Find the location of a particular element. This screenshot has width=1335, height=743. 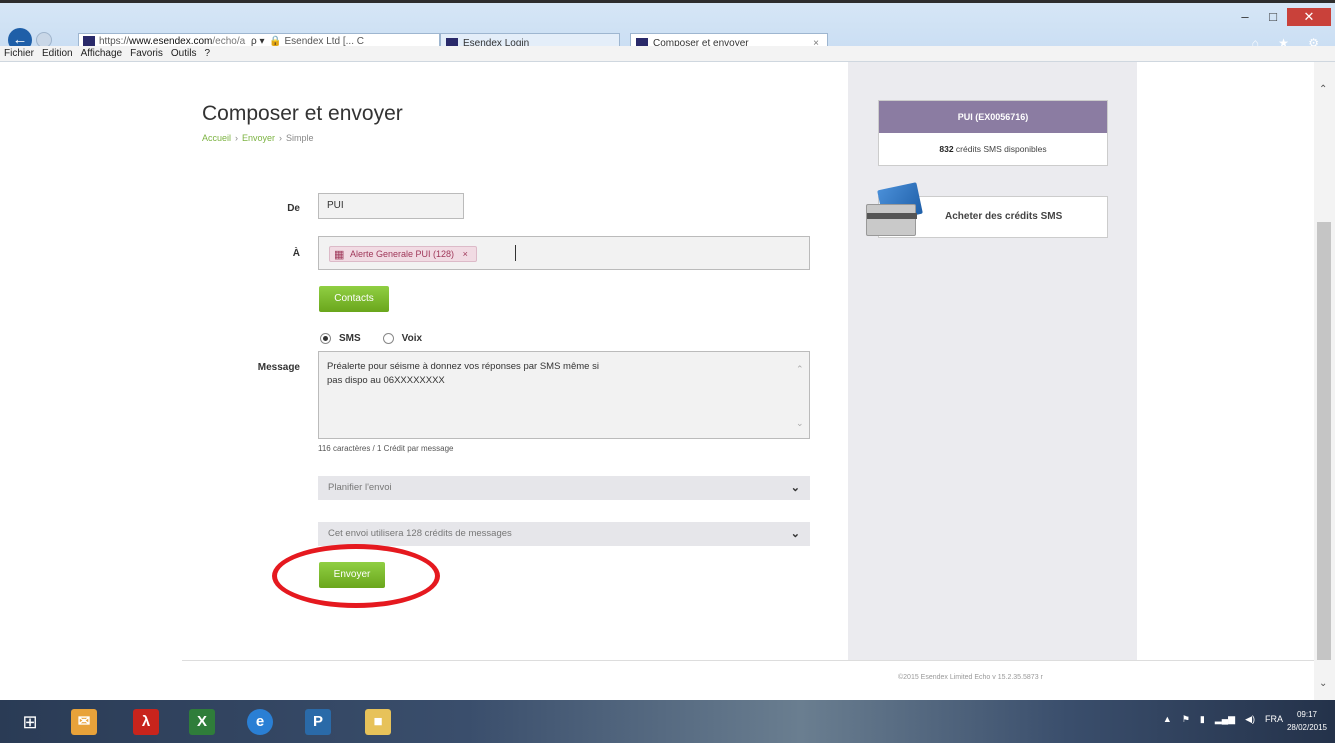

internet-explorer-icon: e is located at coordinates (260, 722).